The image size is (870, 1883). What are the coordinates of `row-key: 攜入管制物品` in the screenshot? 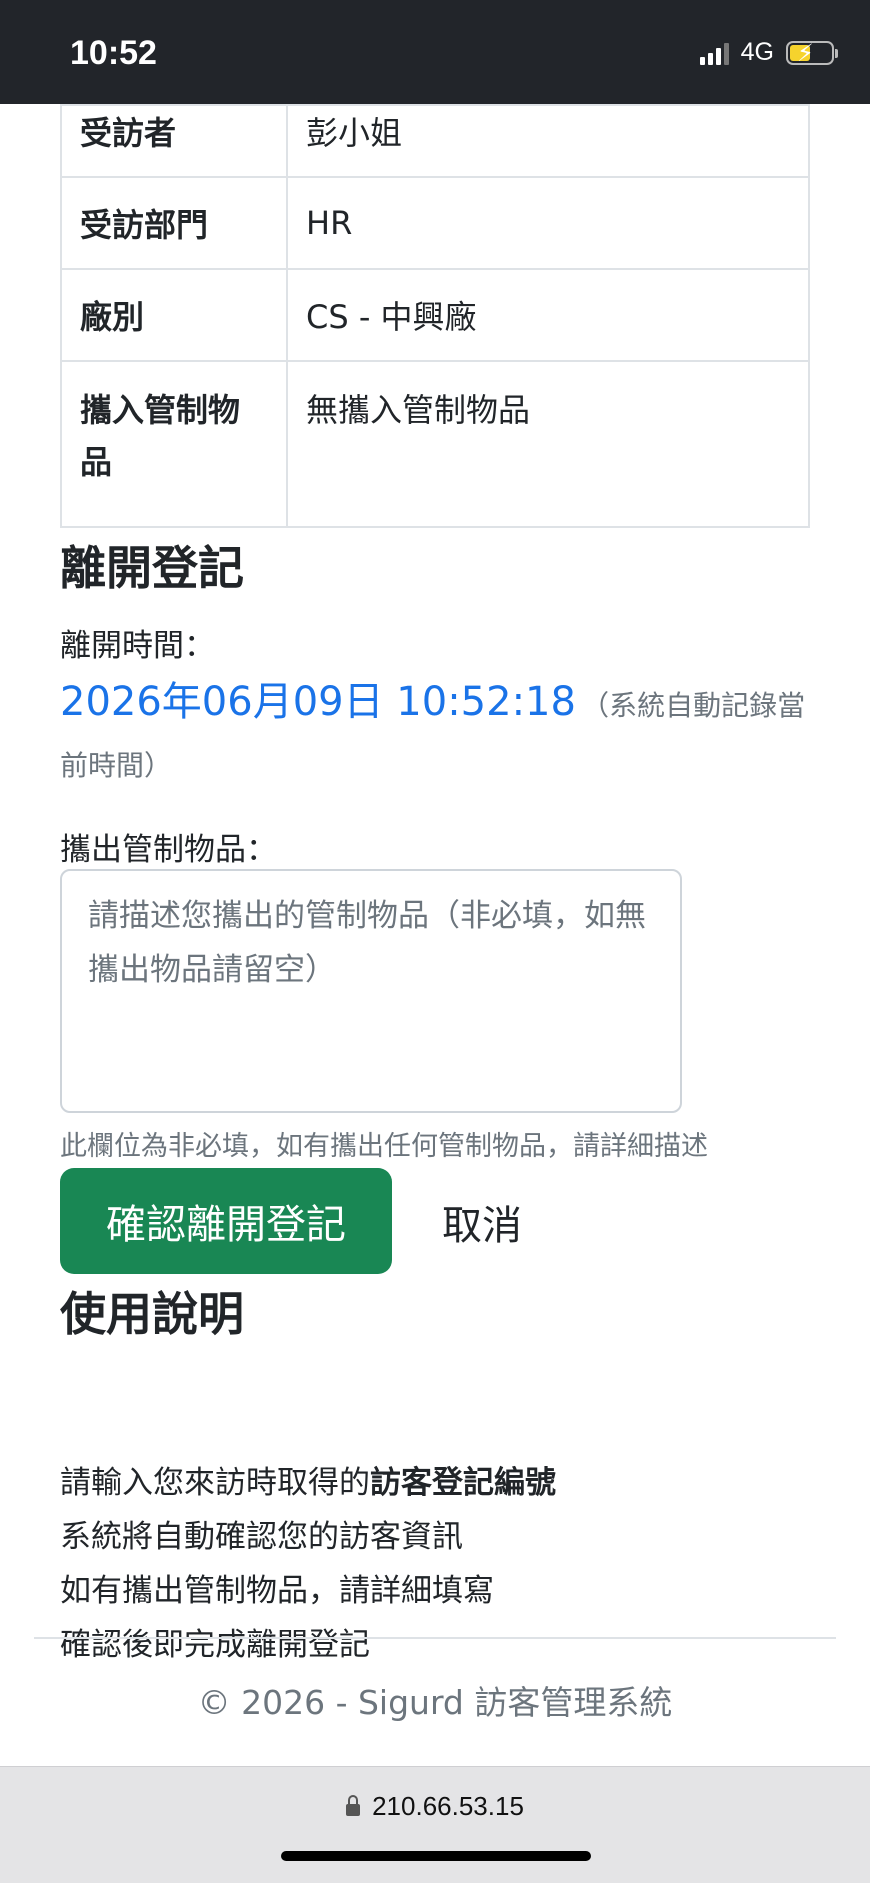 It's located at (174, 444).